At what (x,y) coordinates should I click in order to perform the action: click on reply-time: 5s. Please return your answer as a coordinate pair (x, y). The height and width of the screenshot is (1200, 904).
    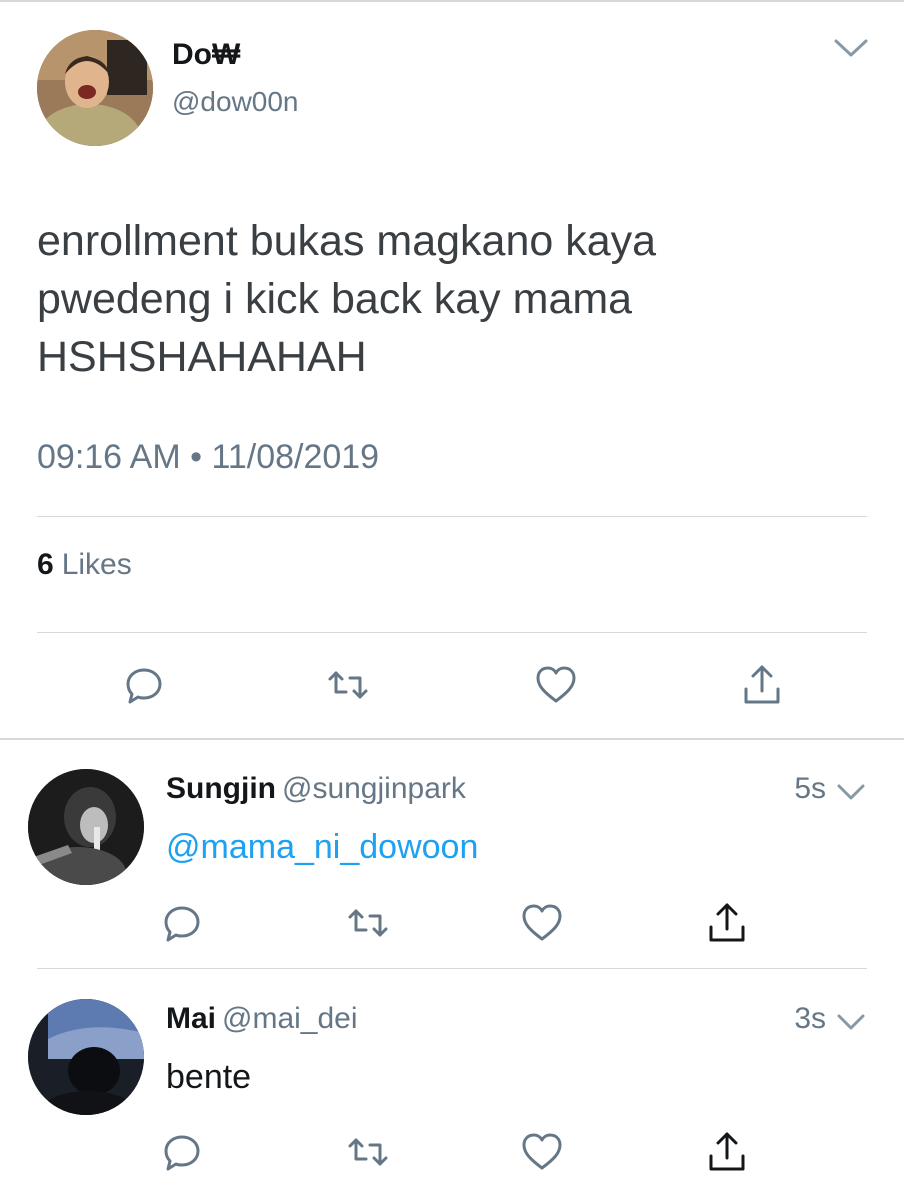
    Looking at the image, I should click on (810, 788).